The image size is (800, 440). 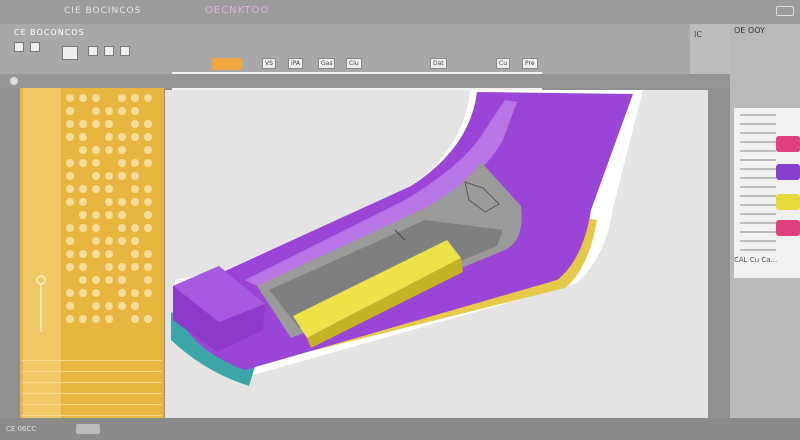 What do you see at coordinates (327, 63) in the screenshot?
I see `ribbon-button: Gas` at bounding box center [327, 63].